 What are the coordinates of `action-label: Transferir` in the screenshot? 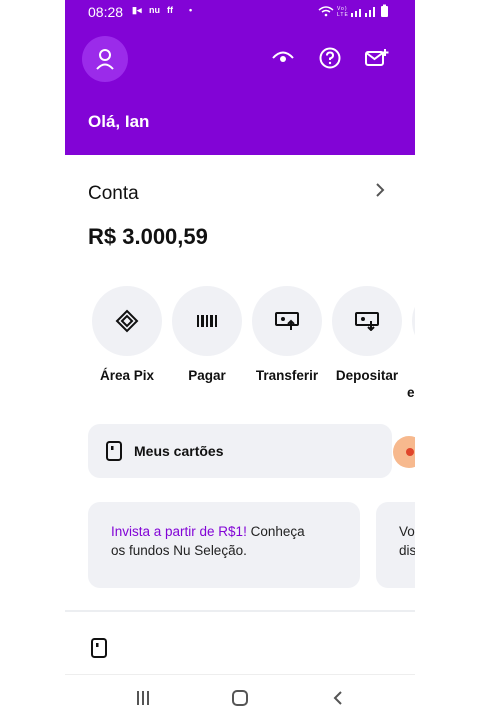 It's located at (287, 375).